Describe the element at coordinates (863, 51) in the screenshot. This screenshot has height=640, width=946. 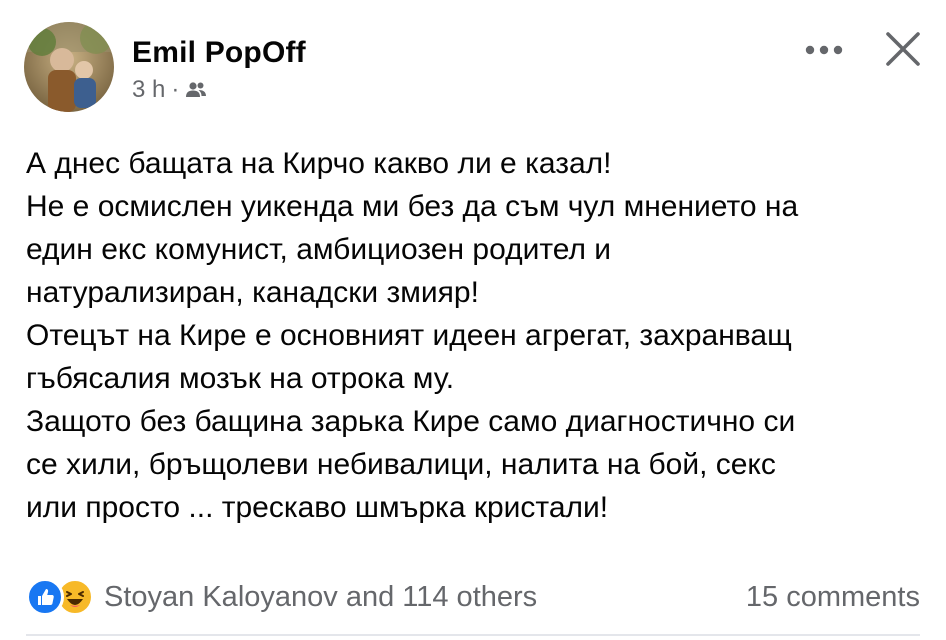
I see `post-actions-top` at that location.